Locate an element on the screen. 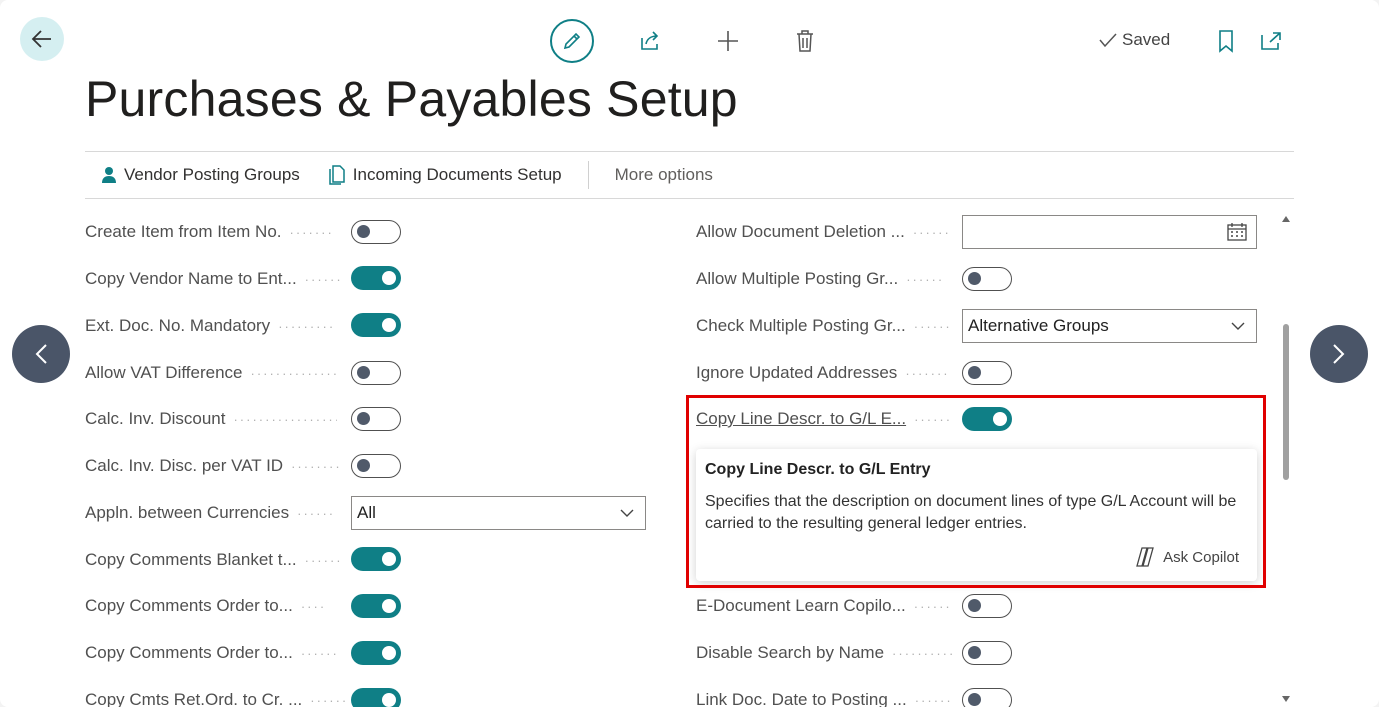 The image size is (1379, 707). toggle-ignore-updated-addresses is located at coordinates (987, 373).